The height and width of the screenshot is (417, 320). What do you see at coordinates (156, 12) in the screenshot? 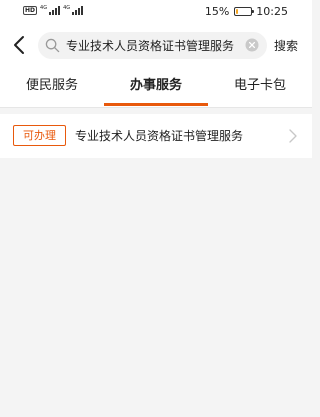
I see `status-bar: HD 4G 4G 15% 10:25` at bounding box center [156, 12].